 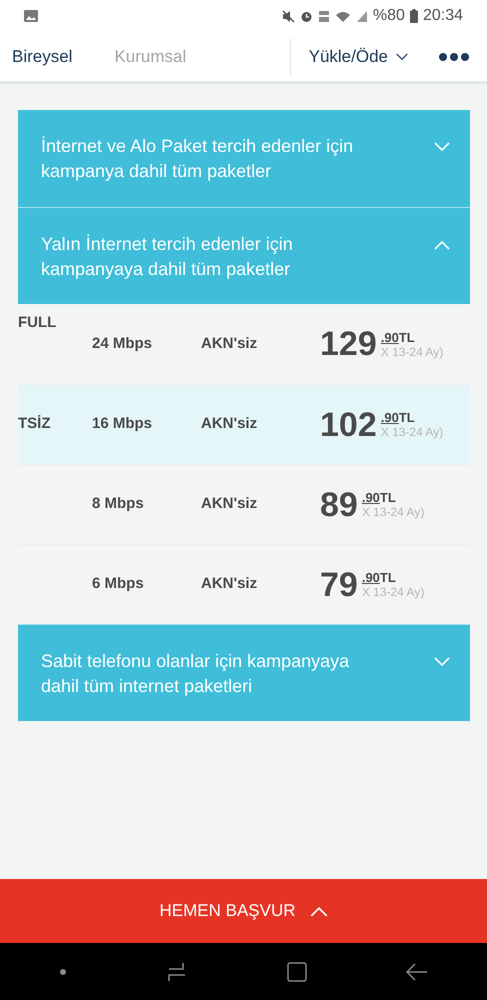 What do you see at coordinates (31, 16) in the screenshot?
I see `image-icon` at bounding box center [31, 16].